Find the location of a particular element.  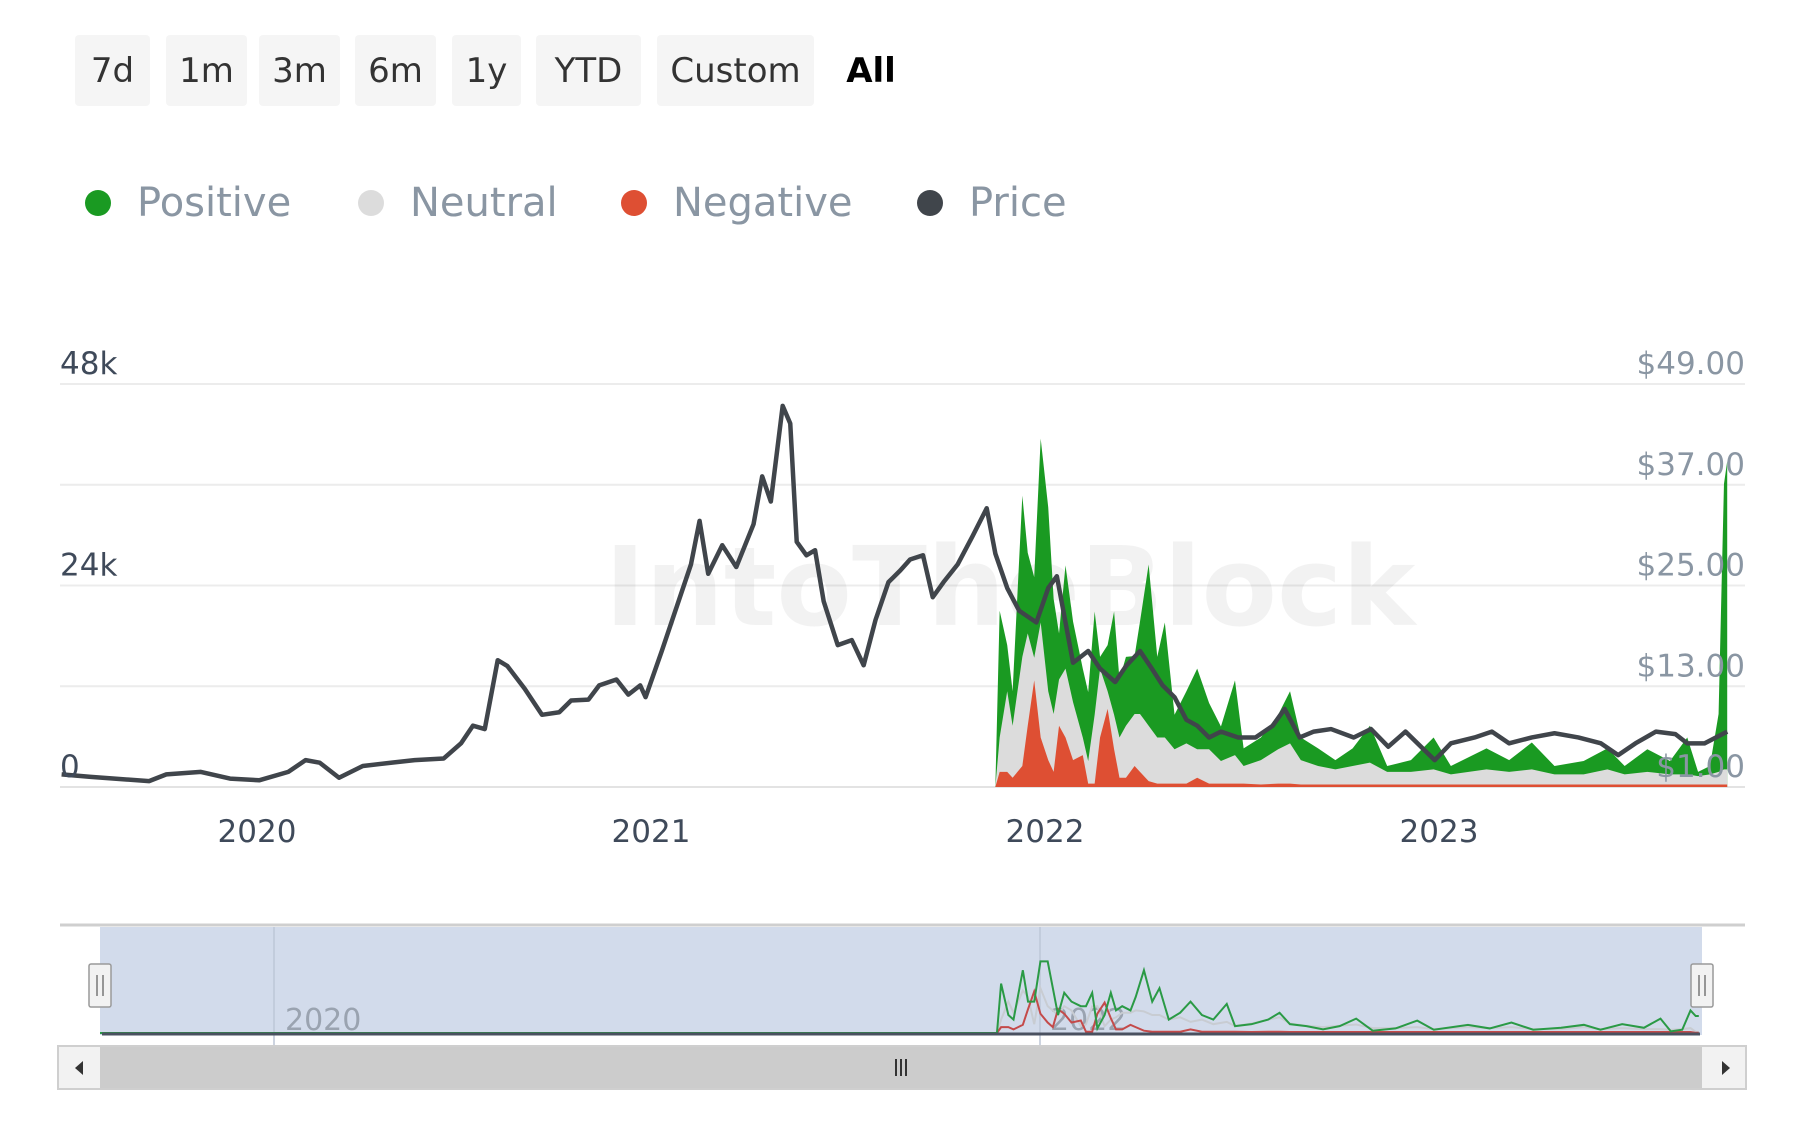

scrollbar is located at coordinates (902, 1067).